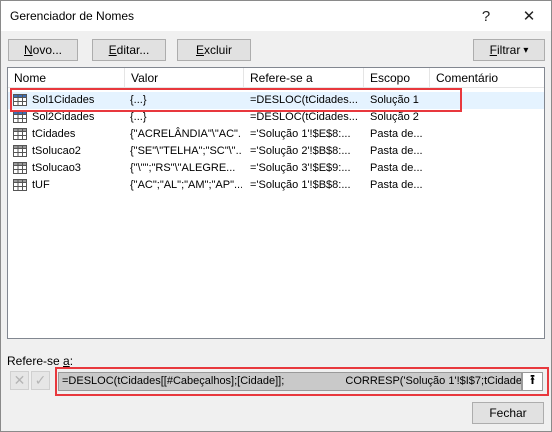  What do you see at coordinates (54, 134) in the screenshot?
I see `row-name: tCidades` at bounding box center [54, 134].